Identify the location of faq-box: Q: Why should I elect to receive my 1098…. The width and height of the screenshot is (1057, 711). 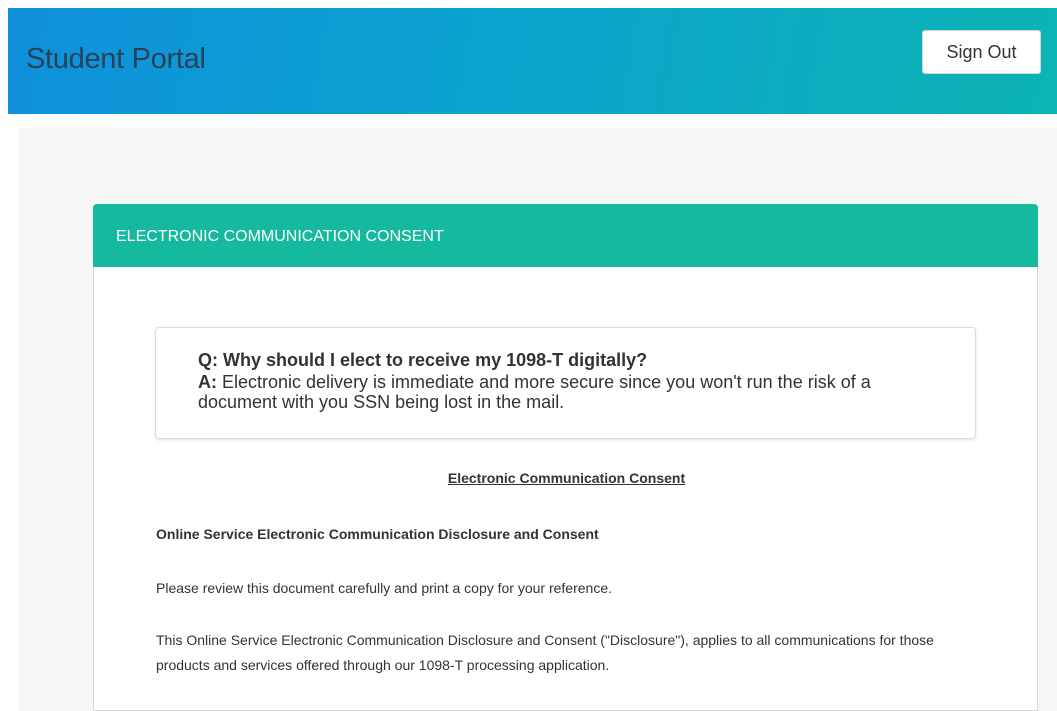
(565, 383).